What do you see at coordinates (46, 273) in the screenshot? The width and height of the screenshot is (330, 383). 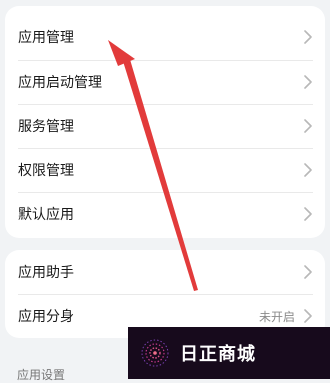 I see `app-assistant-label: 应用助手` at bounding box center [46, 273].